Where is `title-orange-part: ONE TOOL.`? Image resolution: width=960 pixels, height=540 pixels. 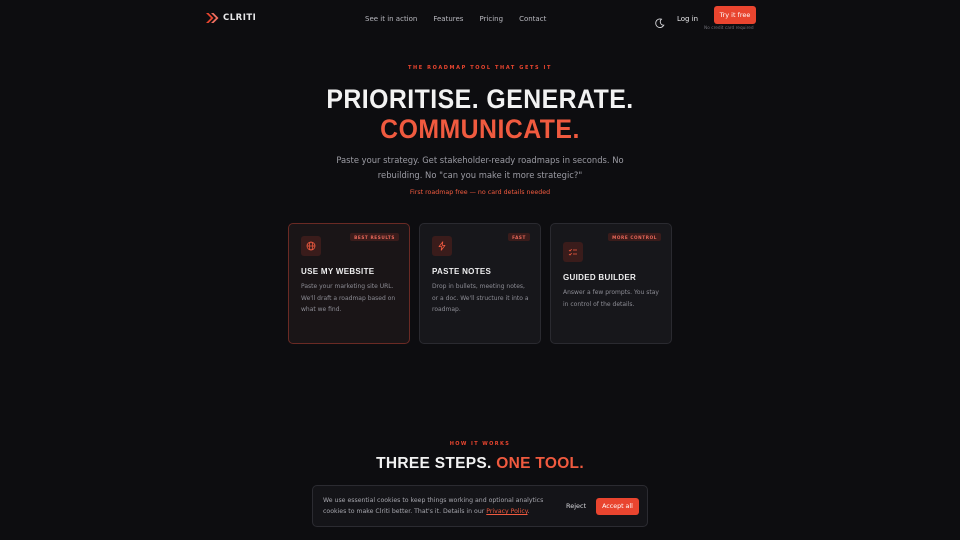
title-orange-part: ONE TOOL. is located at coordinates (540, 463).